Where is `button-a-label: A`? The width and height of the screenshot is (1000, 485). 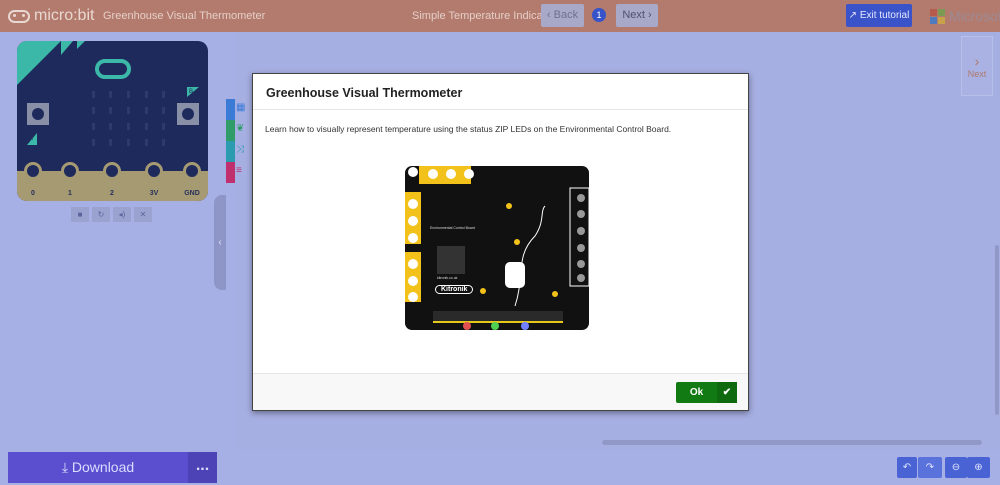
button-a-label: A is located at coordinates (31, 139).